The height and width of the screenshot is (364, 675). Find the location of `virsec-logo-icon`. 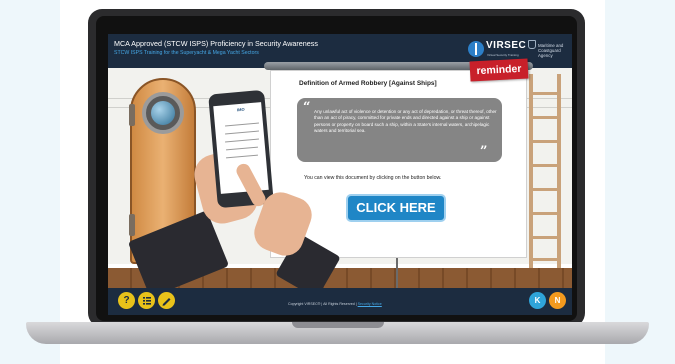

virsec-logo-icon is located at coordinates (476, 49).